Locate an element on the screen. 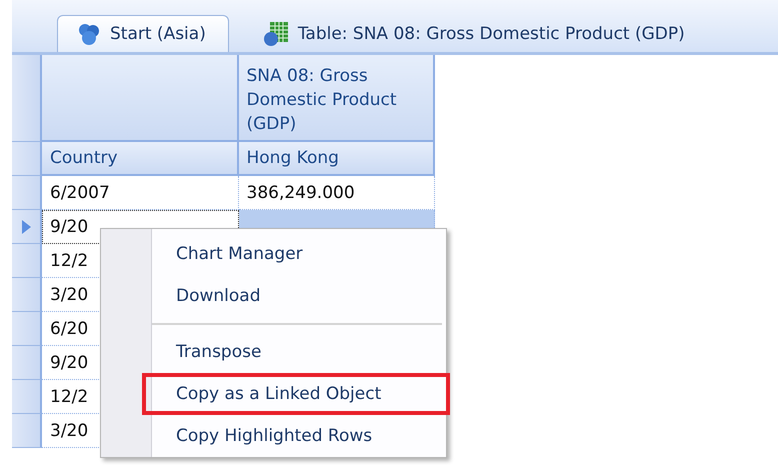  current-row-icon is located at coordinates (26, 227).